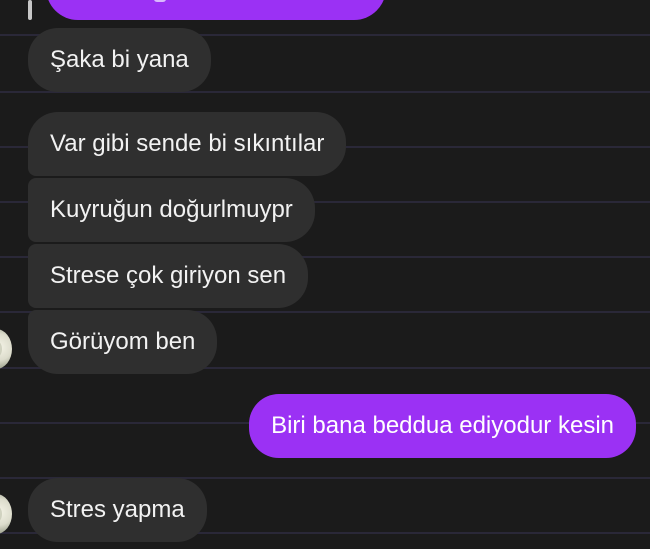 This screenshot has height=549, width=650. Describe the element at coordinates (442, 426) in the screenshot. I see `message-bubble-outgoing: Biri bana beddua ediyodur kesin` at that location.